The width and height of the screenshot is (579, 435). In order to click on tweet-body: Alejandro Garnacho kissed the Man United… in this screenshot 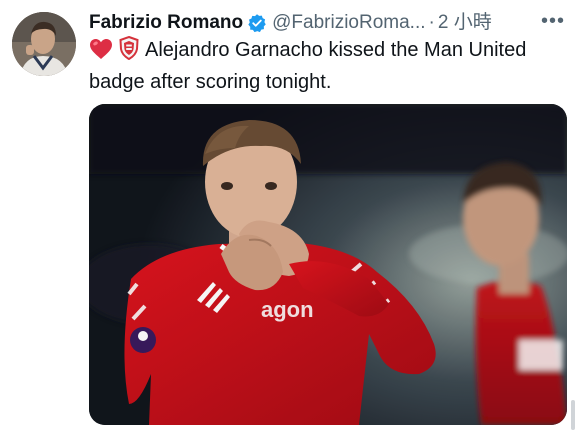, I will do `click(308, 66)`.